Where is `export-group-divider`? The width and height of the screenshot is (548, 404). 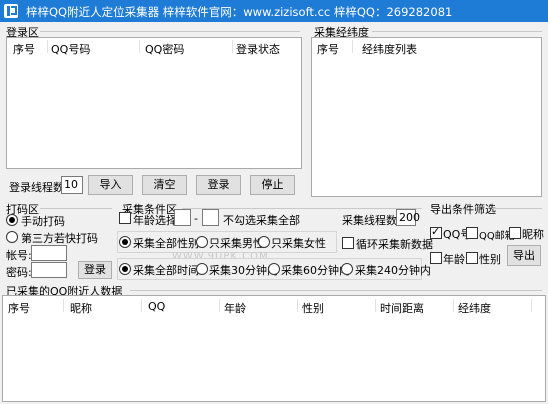
export-group-divider is located at coordinates (517, 208).